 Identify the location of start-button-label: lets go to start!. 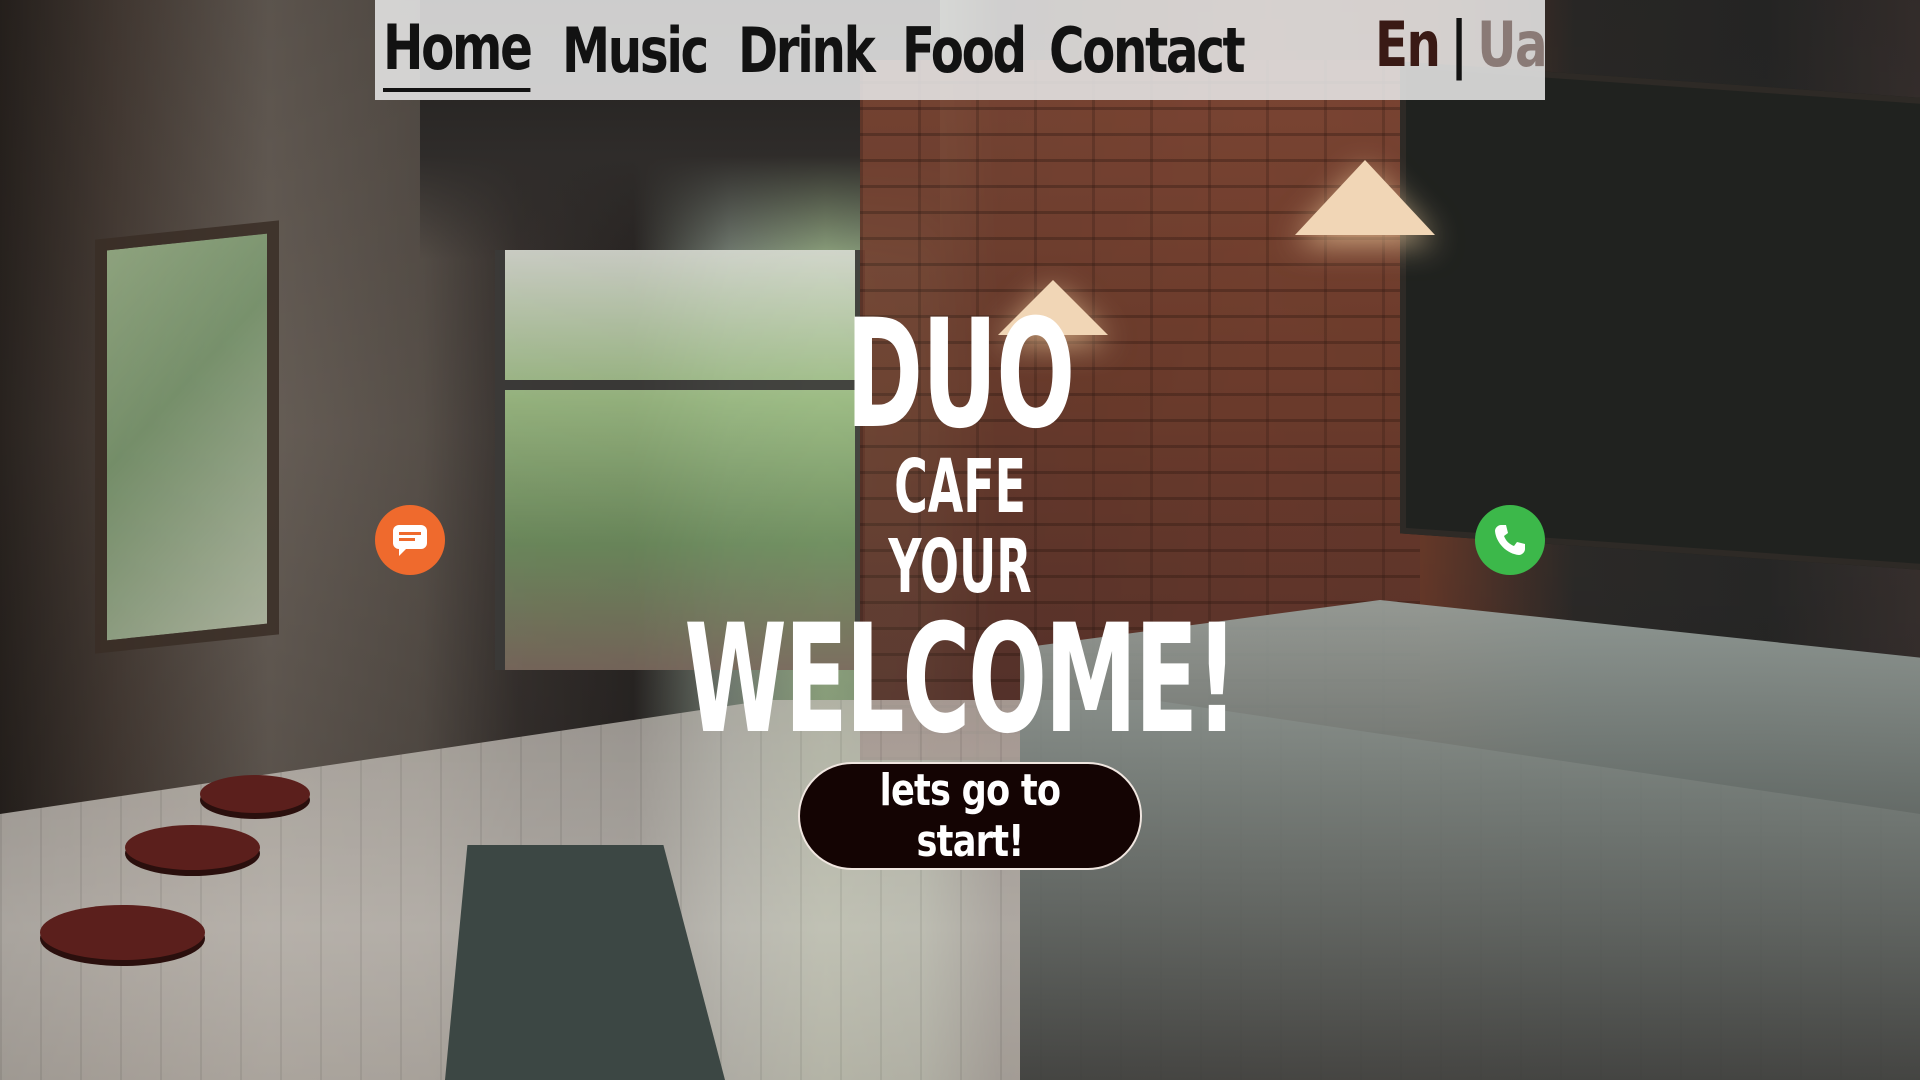
(970, 816).